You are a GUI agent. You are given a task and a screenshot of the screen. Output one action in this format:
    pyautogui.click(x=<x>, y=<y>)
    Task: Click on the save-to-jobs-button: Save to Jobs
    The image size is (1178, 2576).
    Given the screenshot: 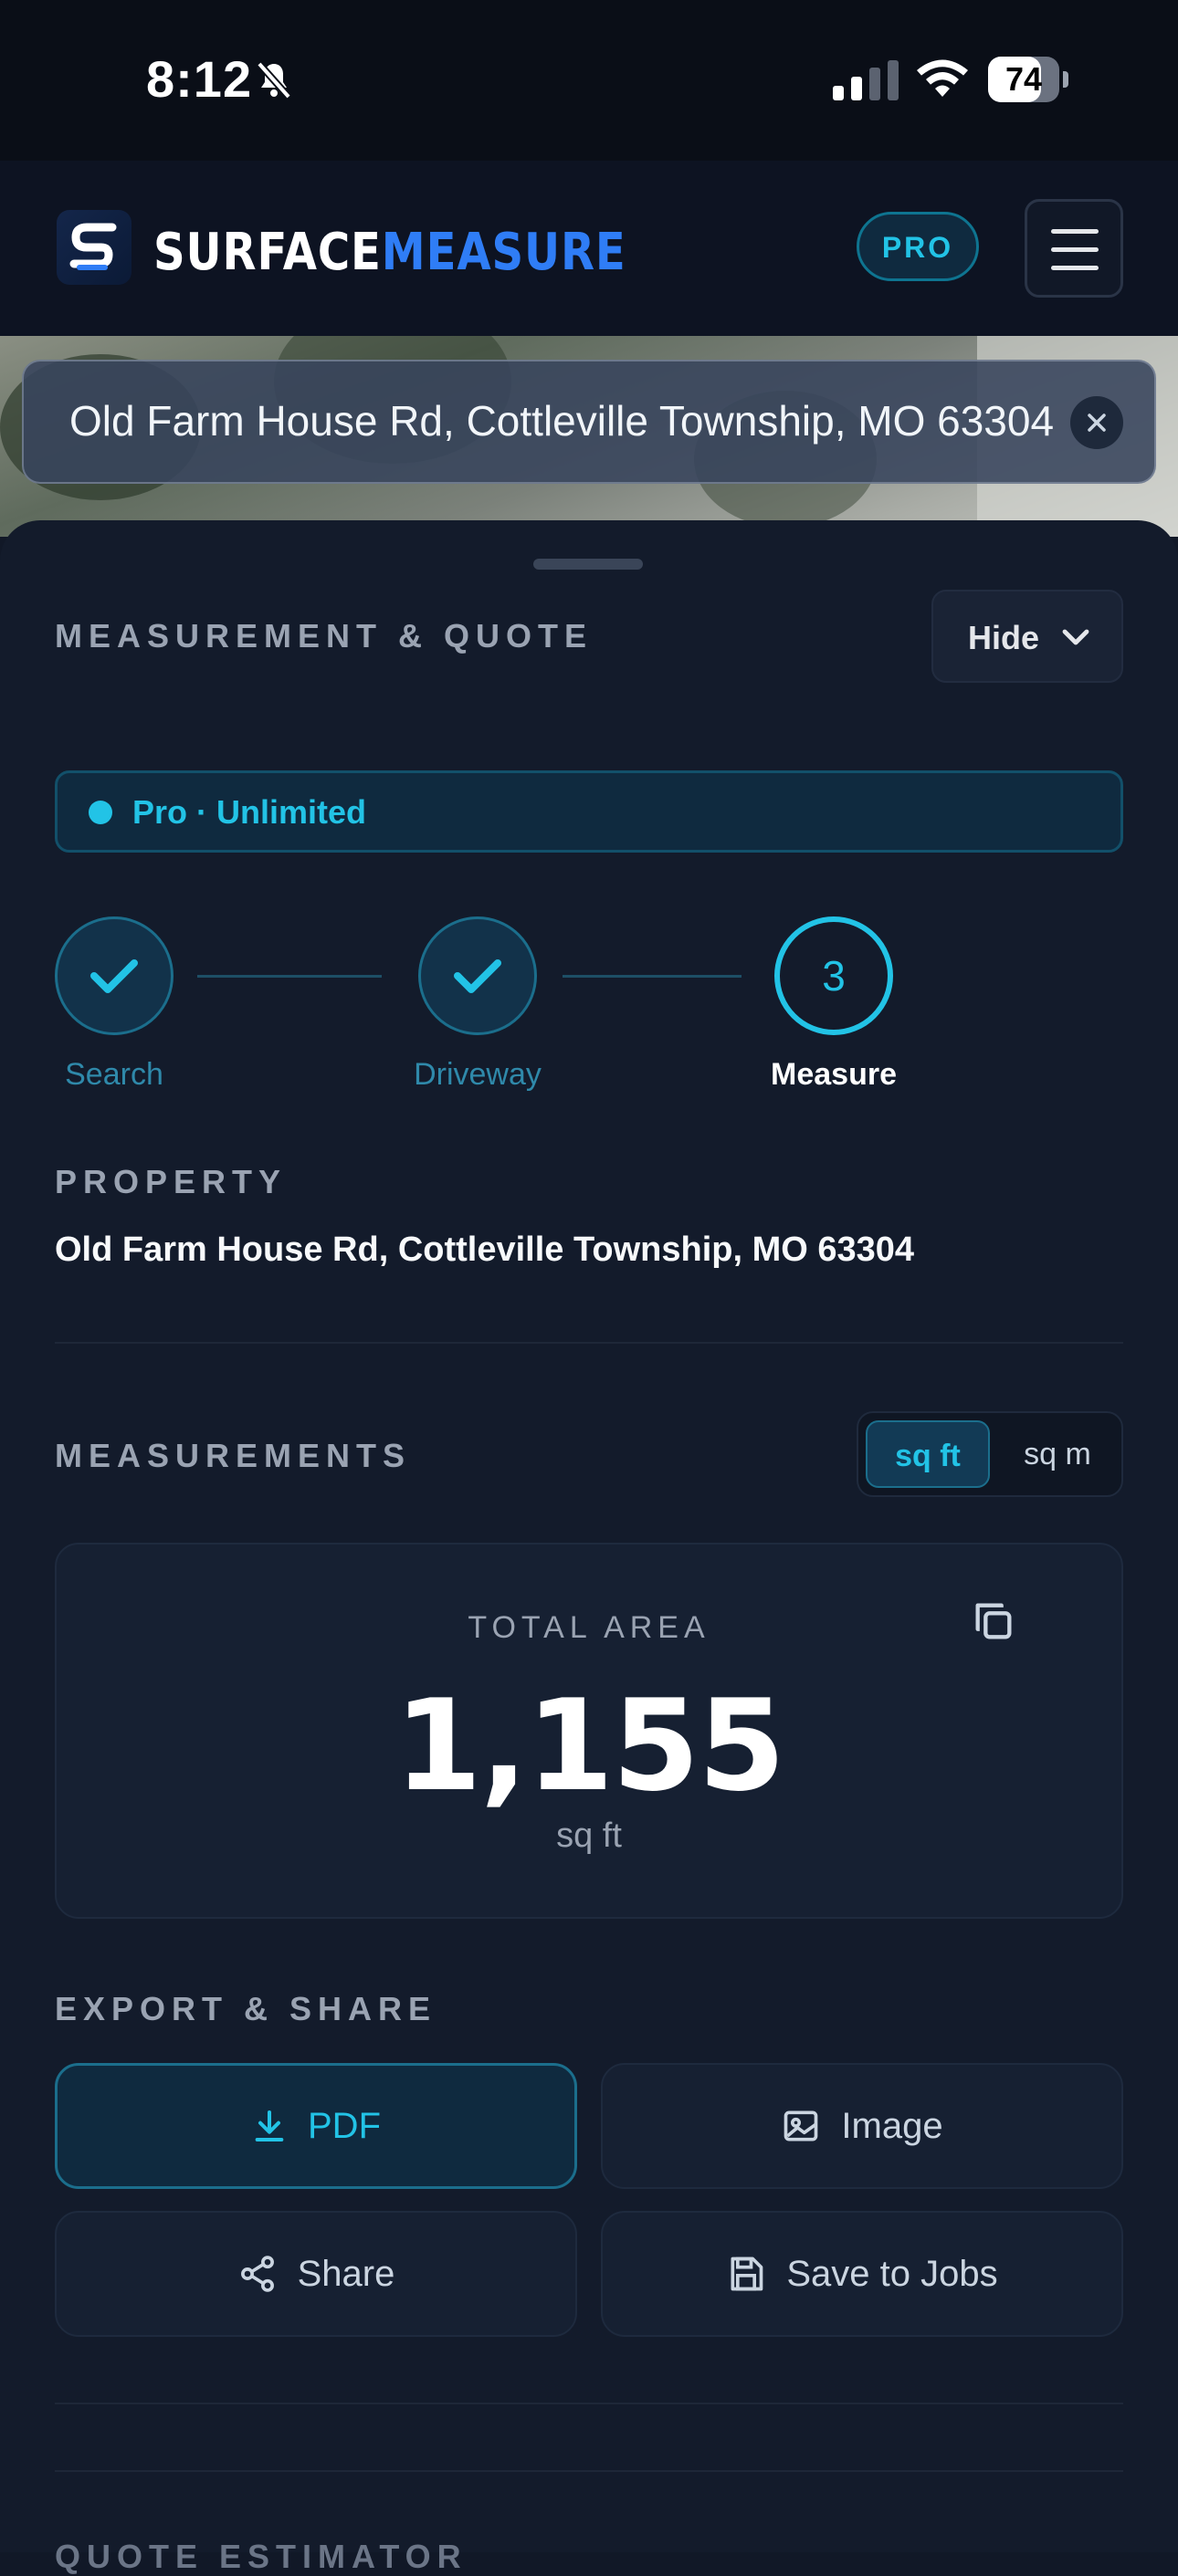 What is the action you would take?
    pyautogui.click(x=862, y=2274)
    